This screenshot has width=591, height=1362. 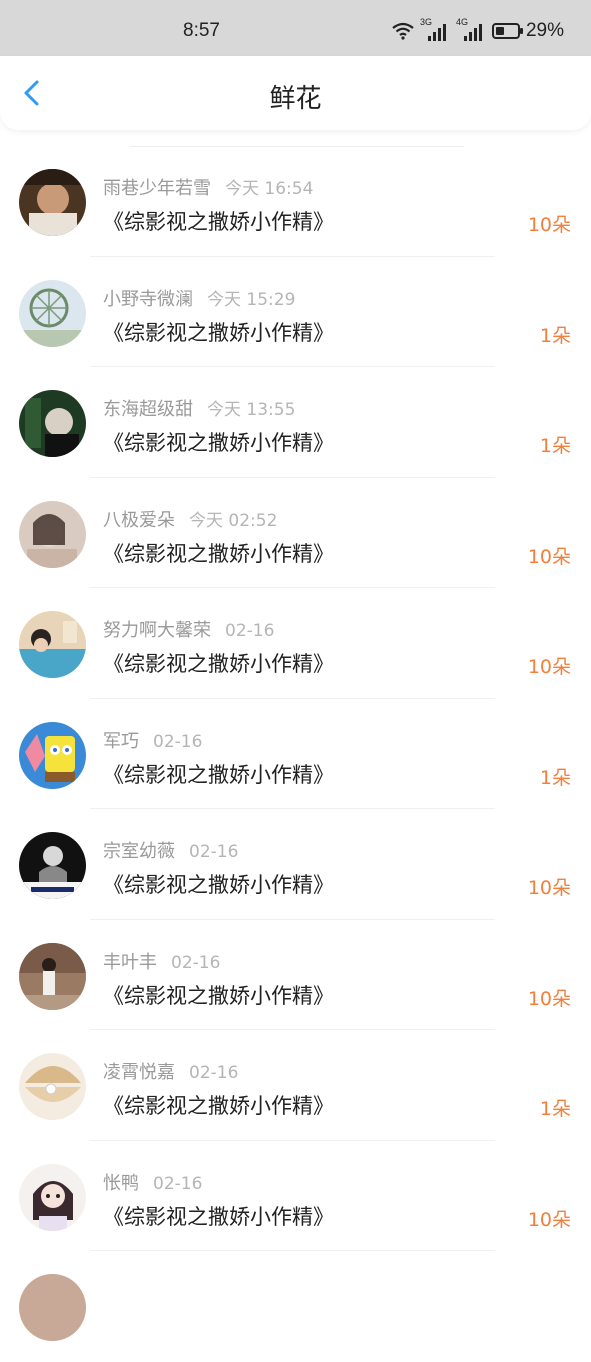 What do you see at coordinates (295, 312) in the screenshot?
I see `list-item: 小野寺微澜 今天 15:29 《综影视之撒娇小作精》 1朵` at bounding box center [295, 312].